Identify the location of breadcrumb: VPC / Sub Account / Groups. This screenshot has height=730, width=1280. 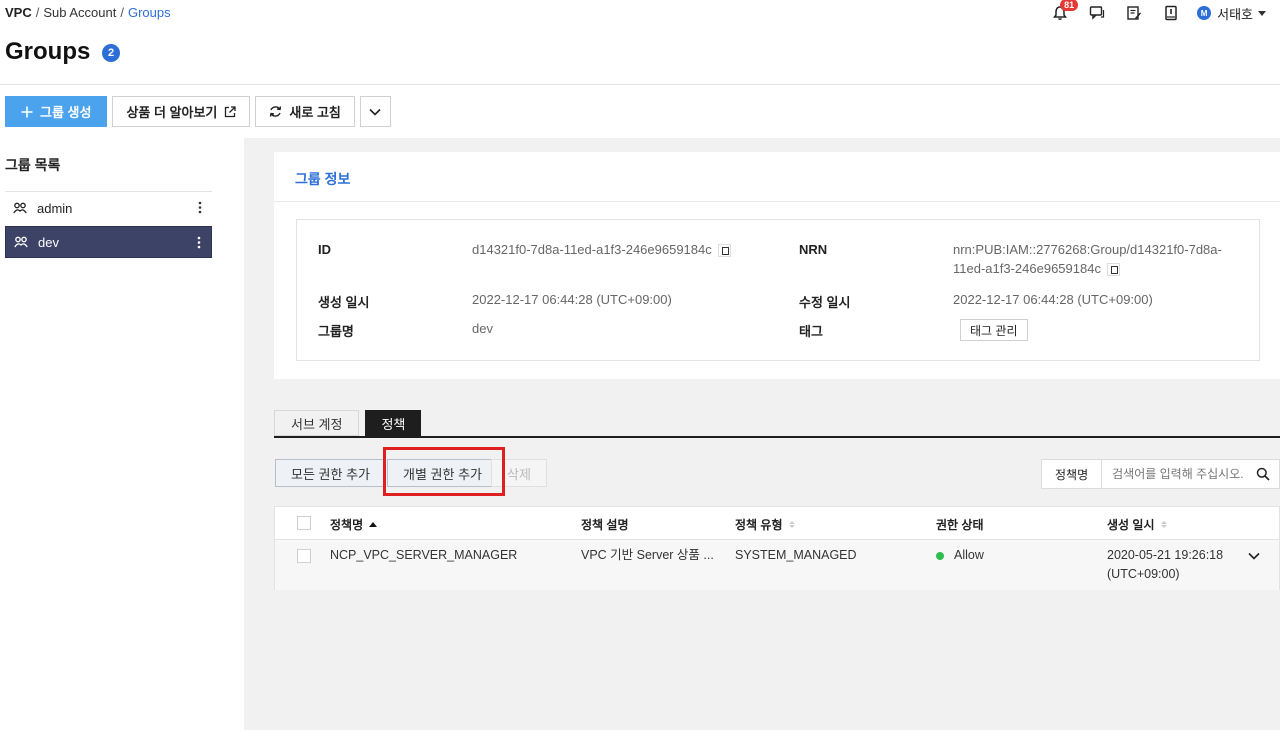
(88, 12).